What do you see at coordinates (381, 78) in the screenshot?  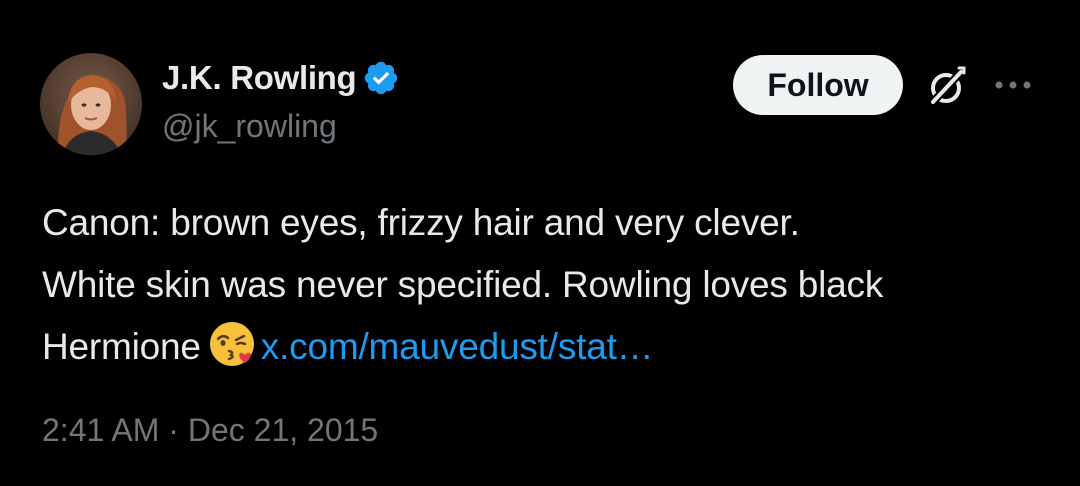 I see `verified-badge-icon` at bounding box center [381, 78].